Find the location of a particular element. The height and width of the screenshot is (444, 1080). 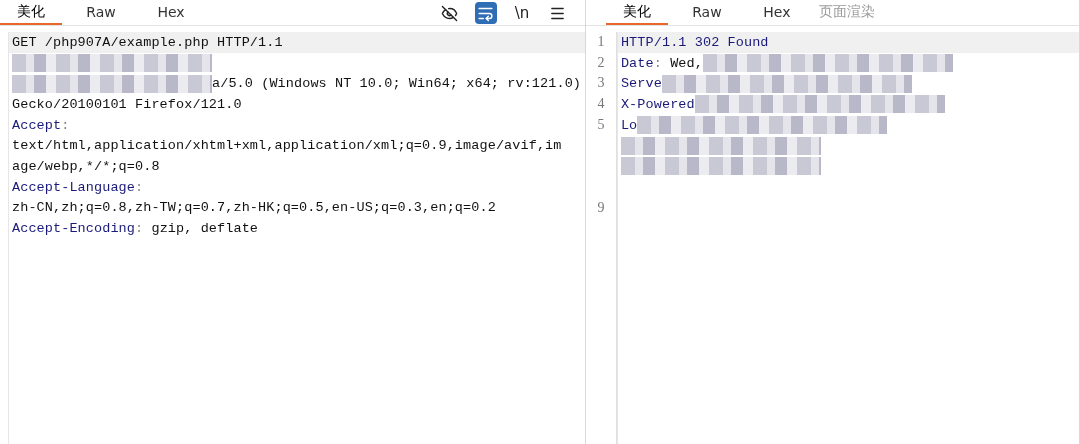

code-text: age/webp,*/*;q=0.8 is located at coordinates (86, 166).